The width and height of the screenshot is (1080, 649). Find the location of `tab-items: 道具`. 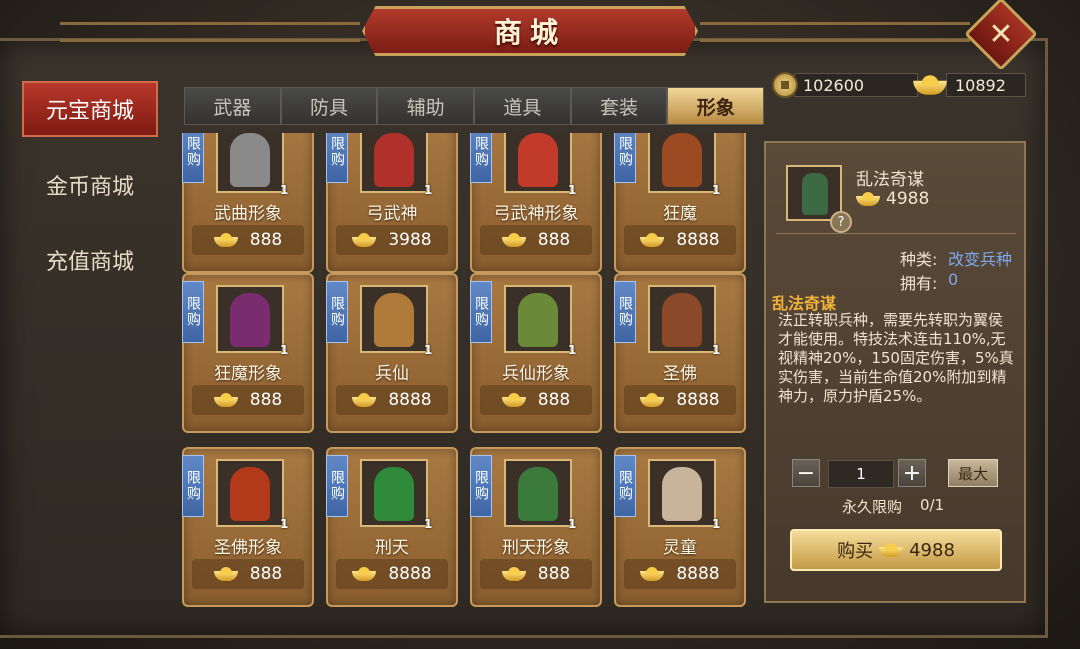

tab-items: 道具 is located at coordinates (522, 106).